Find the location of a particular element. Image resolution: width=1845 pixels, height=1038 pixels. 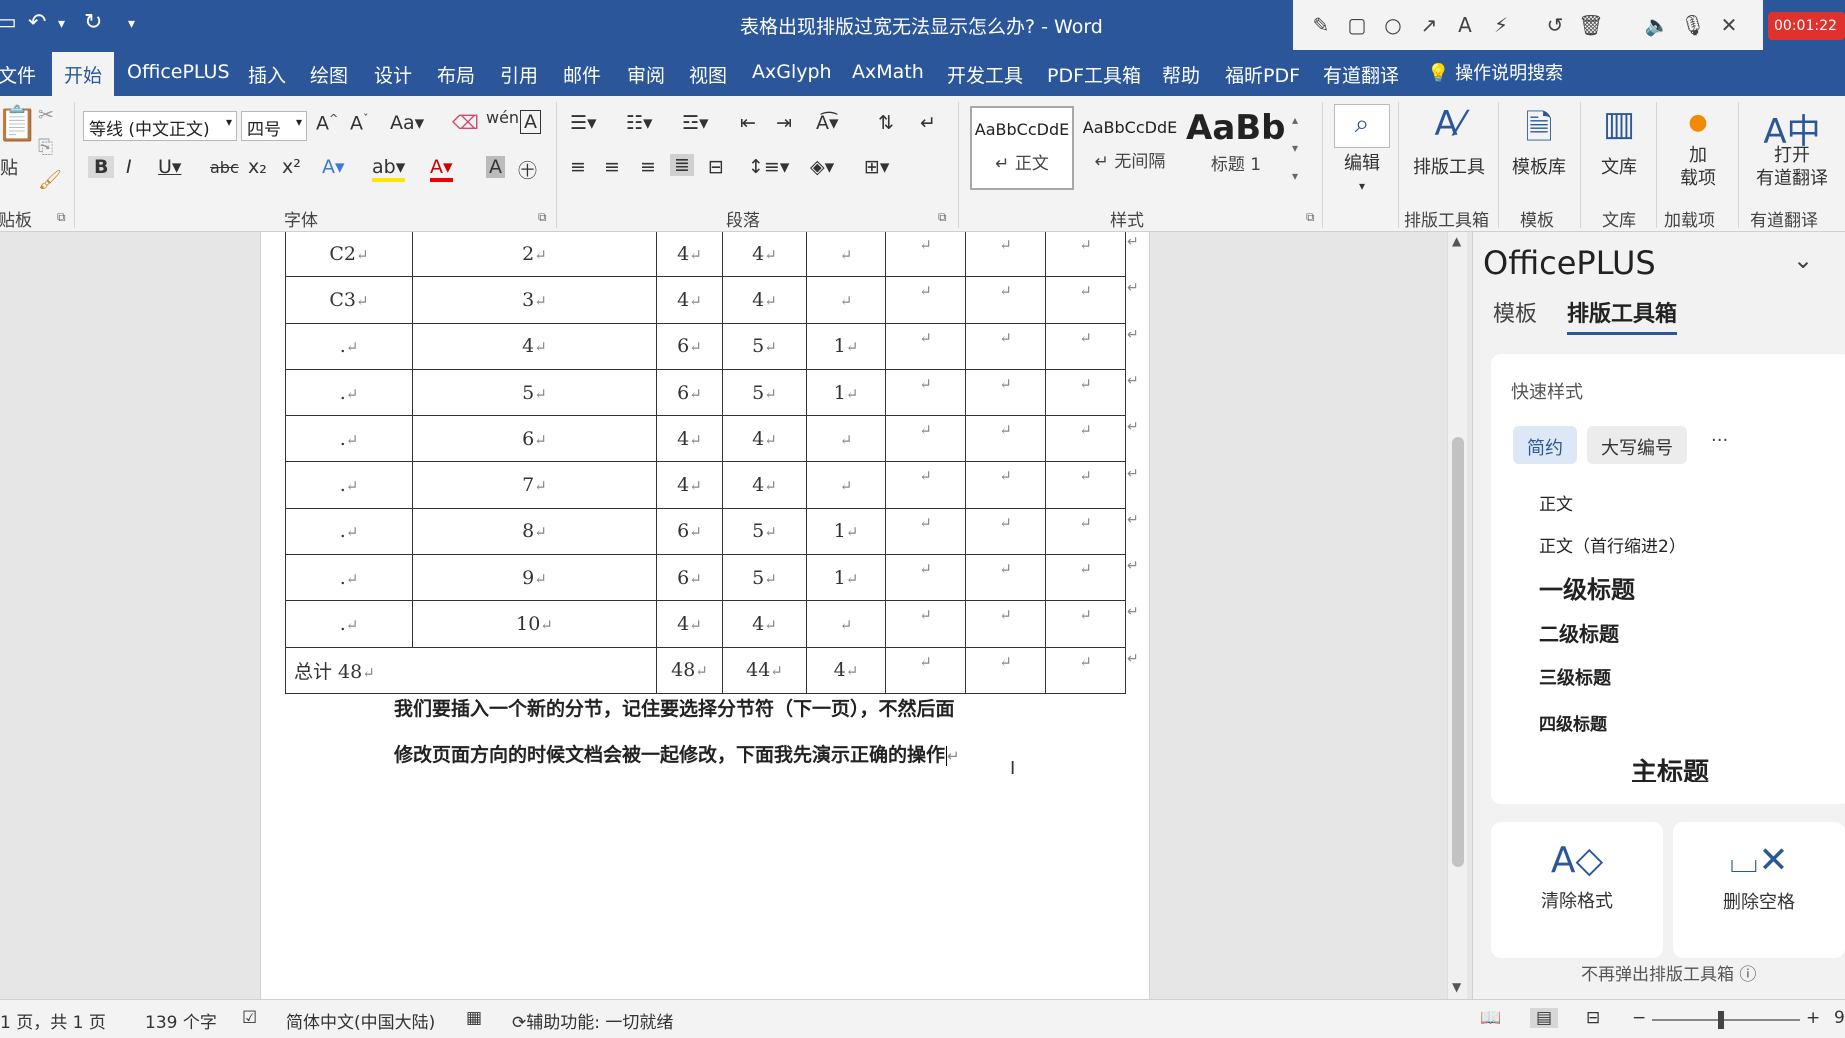

table-cell-label: C2↵ is located at coordinates (349, 255).